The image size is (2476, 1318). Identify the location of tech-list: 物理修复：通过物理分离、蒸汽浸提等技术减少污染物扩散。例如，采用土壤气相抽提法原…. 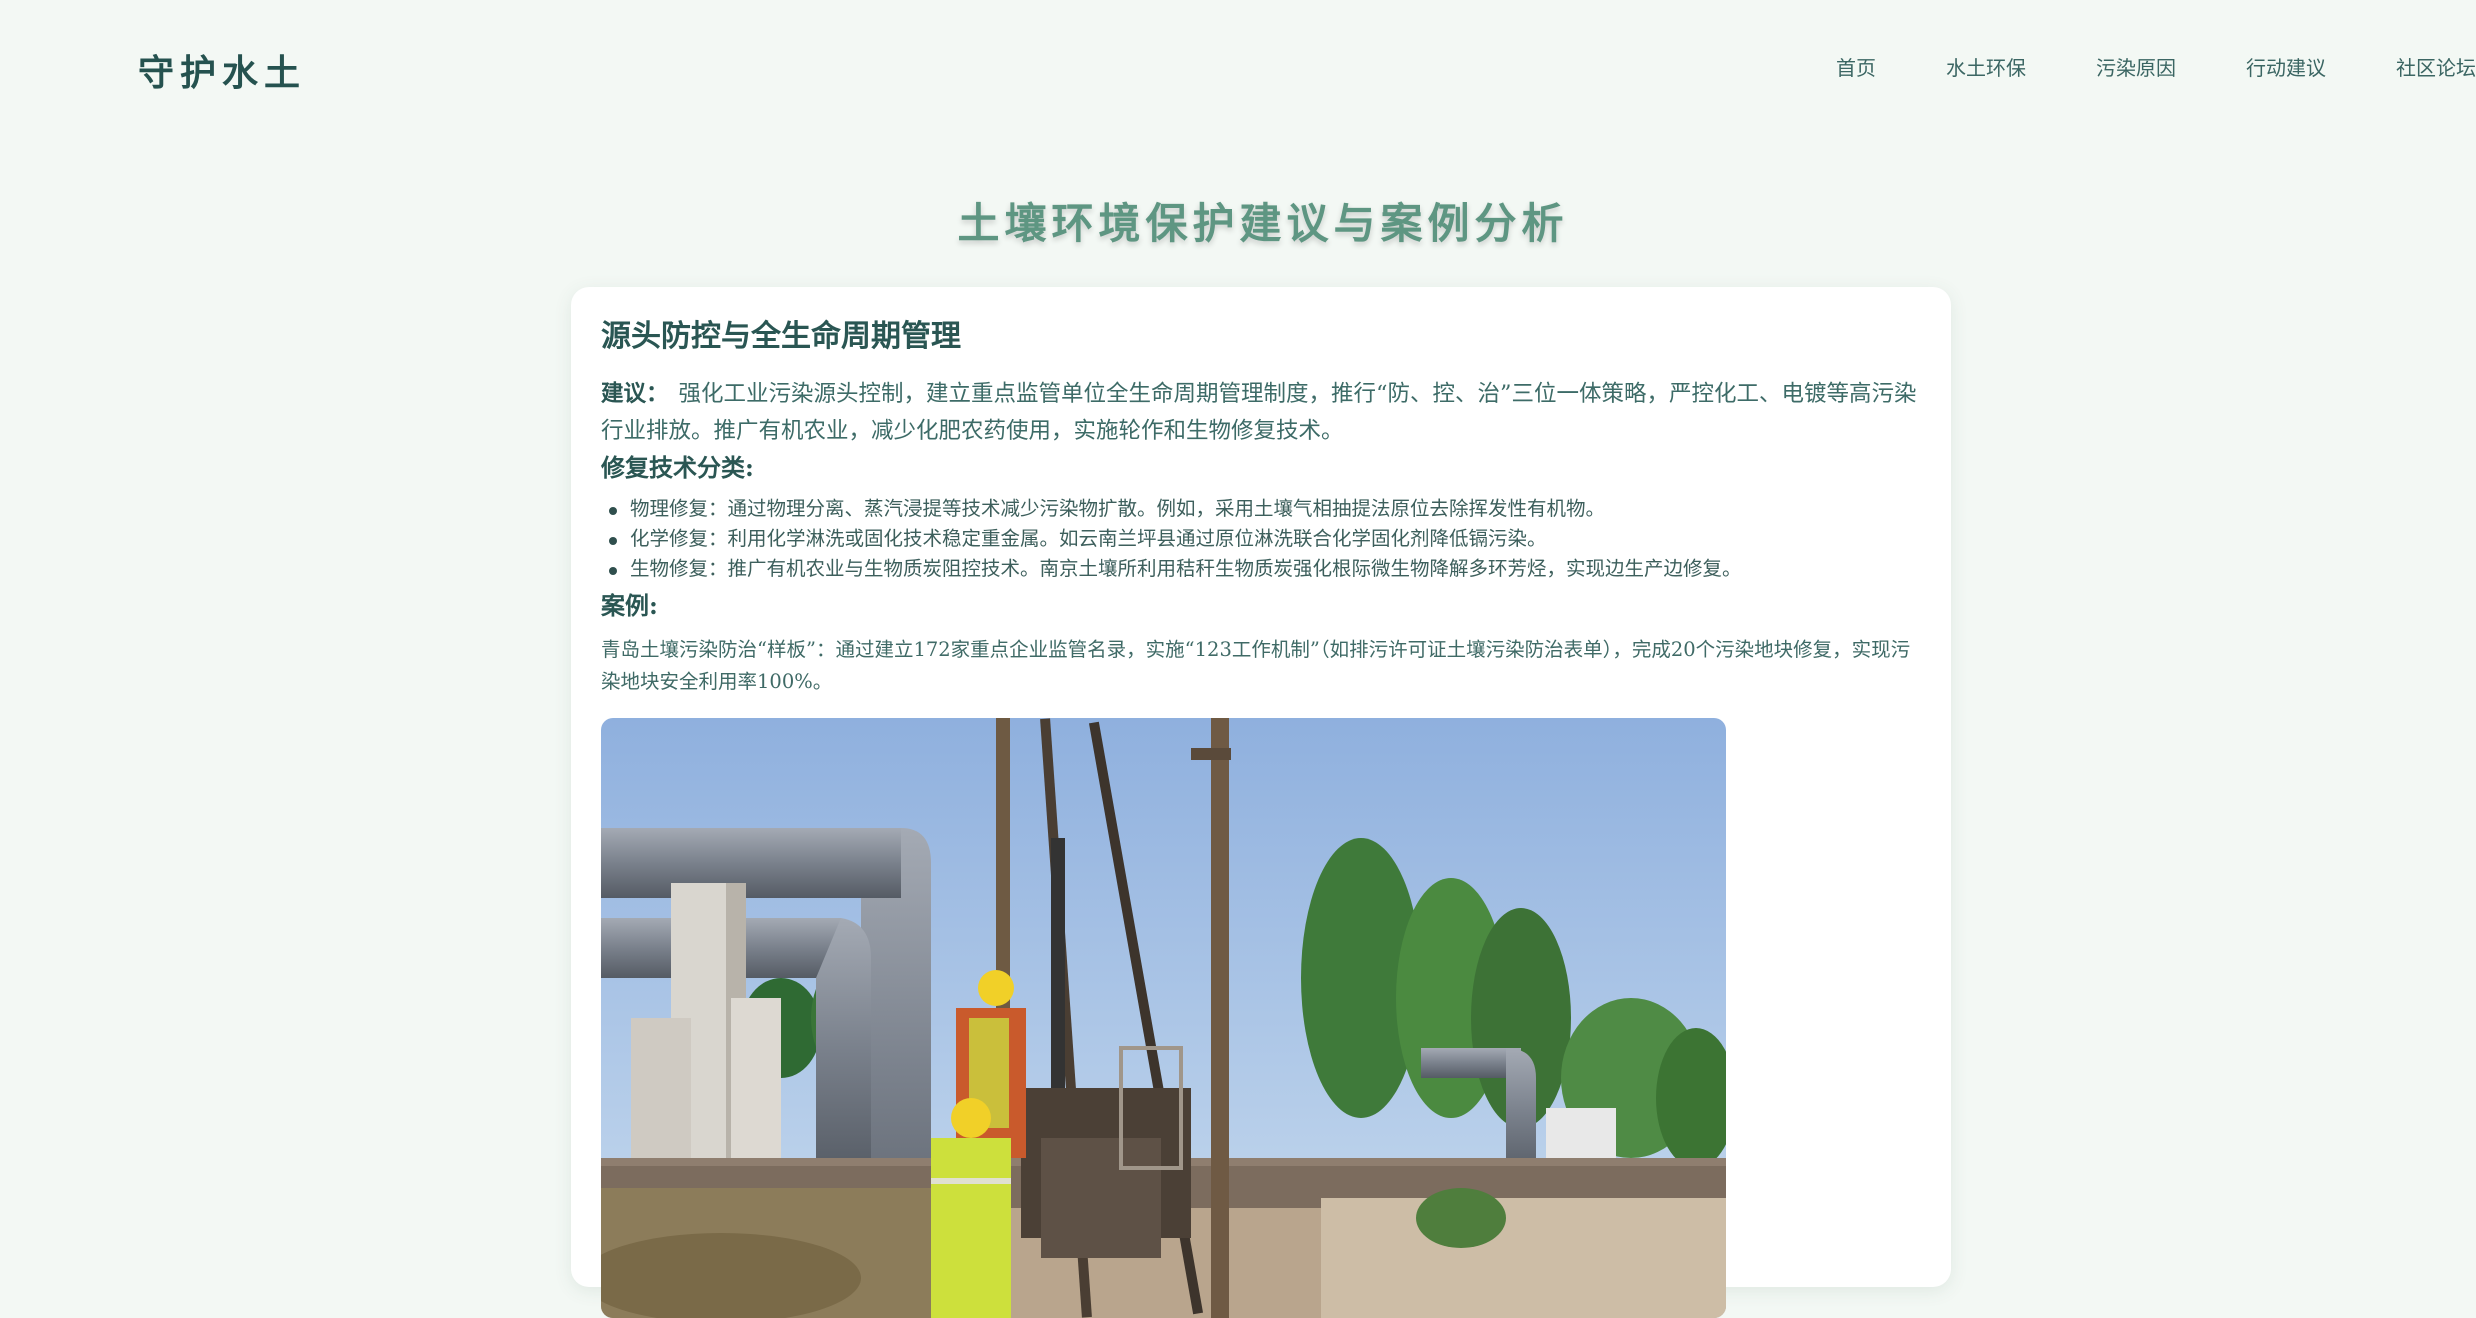
(1266, 539).